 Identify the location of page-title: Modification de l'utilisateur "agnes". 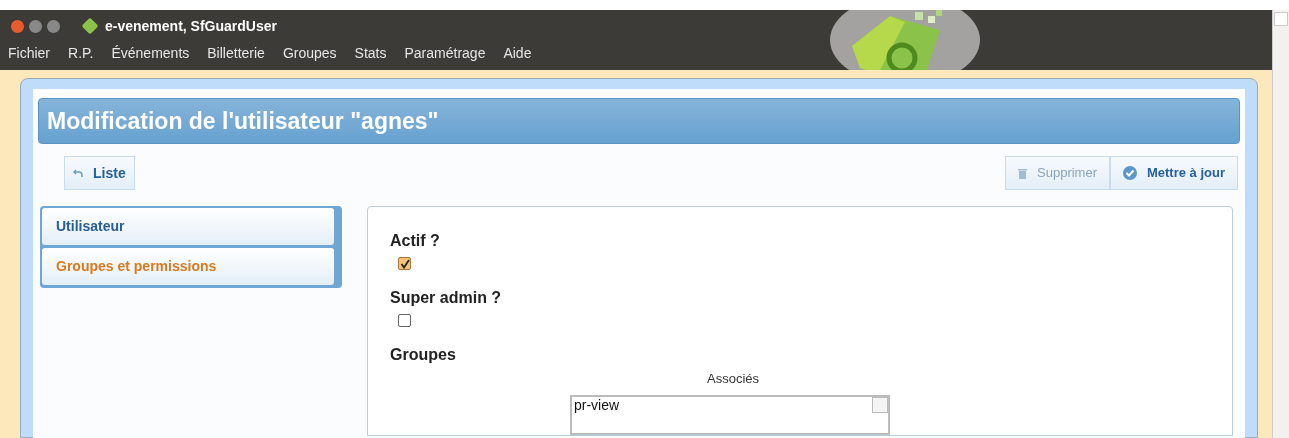
(243, 121).